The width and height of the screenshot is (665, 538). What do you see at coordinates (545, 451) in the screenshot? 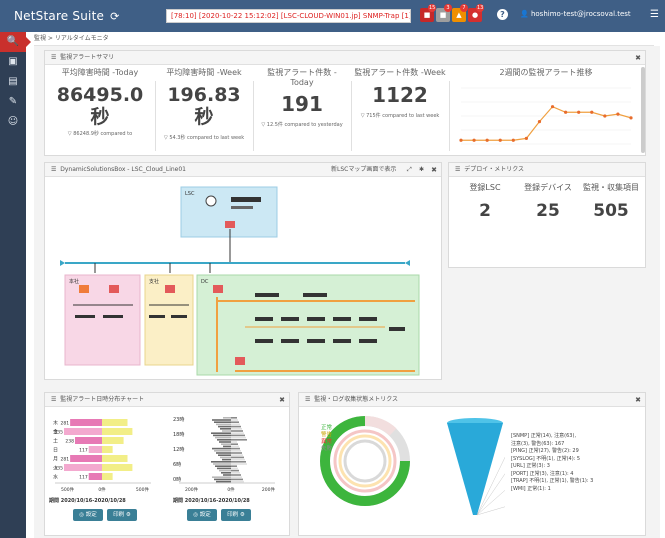
I see `funnel-line: [PING] 正常(27), 警告(2): 29` at bounding box center [545, 451].